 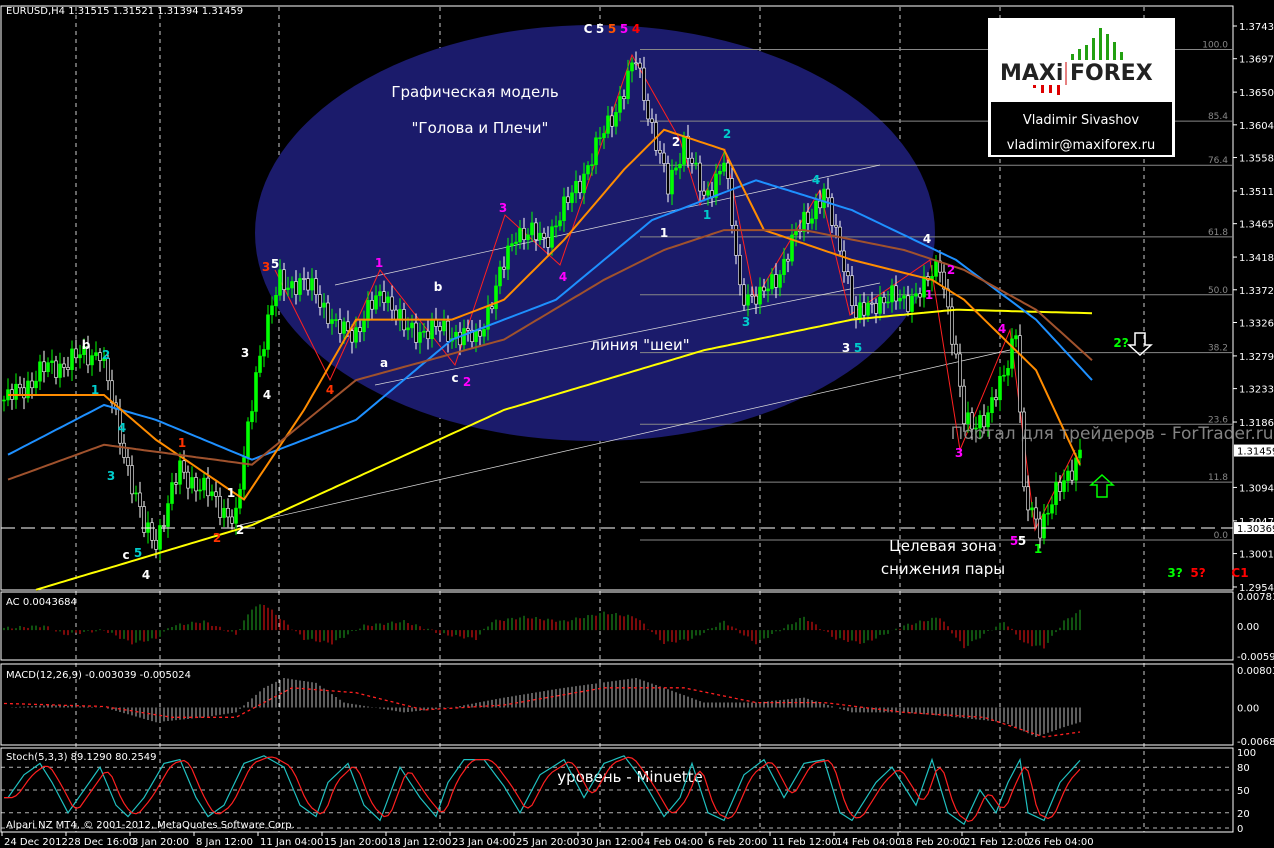 I want to click on price-tick-label: 1.36970, so click(x=1256, y=60).